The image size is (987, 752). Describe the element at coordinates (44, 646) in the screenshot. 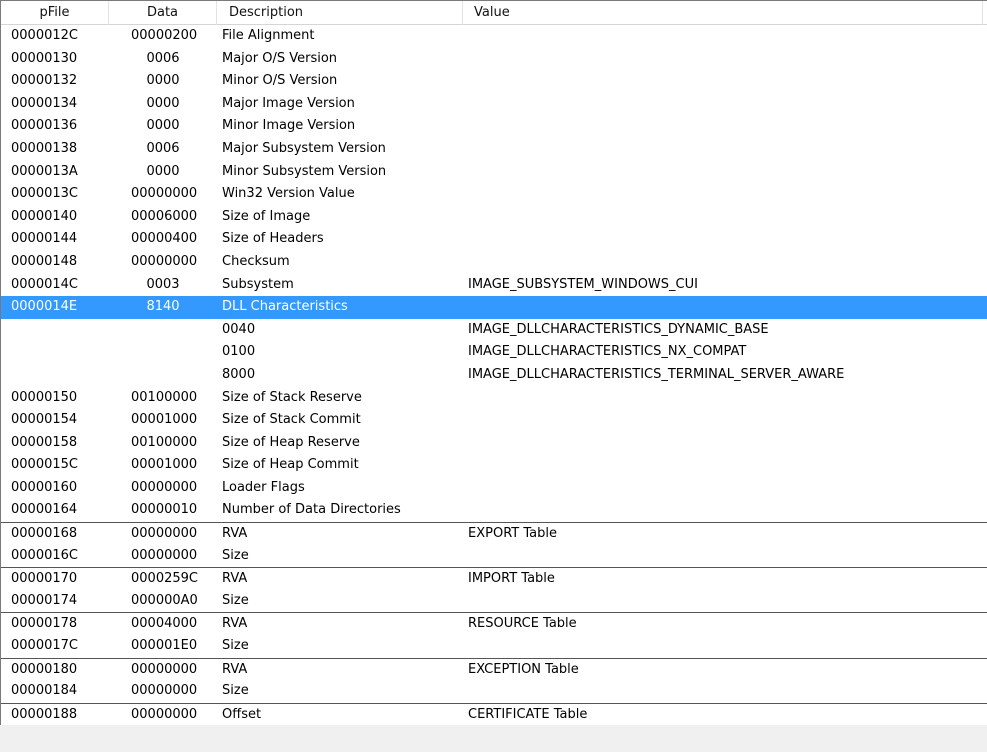

I see `cell-pfile: 0000017C` at that location.